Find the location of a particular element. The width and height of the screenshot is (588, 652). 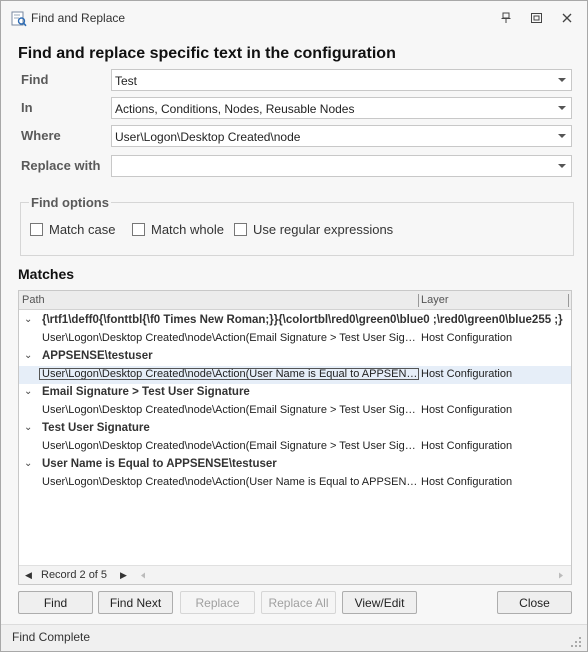

where-value: User\Logon\Desktop Created\node is located at coordinates (207, 137).